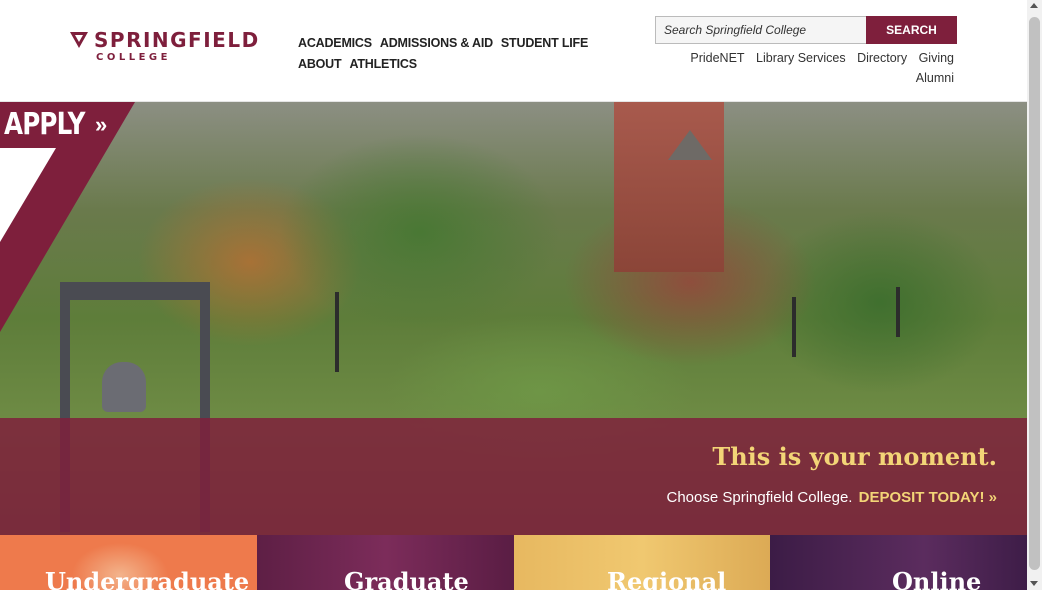 This screenshot has height=590, width=1042. What do you see at coordinates (801, 58) in the screenshot?
I see `util-library-services: Library Services` at bounding box center [801, 58].